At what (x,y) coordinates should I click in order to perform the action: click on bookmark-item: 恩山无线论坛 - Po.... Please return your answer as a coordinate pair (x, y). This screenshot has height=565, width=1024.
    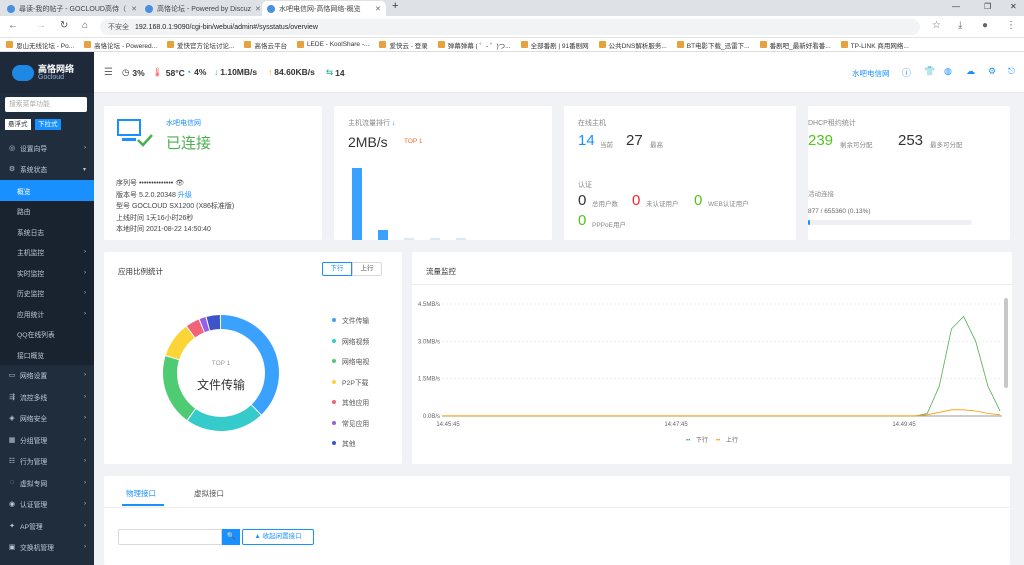
    Looking at the image, I should click on (40, 45).